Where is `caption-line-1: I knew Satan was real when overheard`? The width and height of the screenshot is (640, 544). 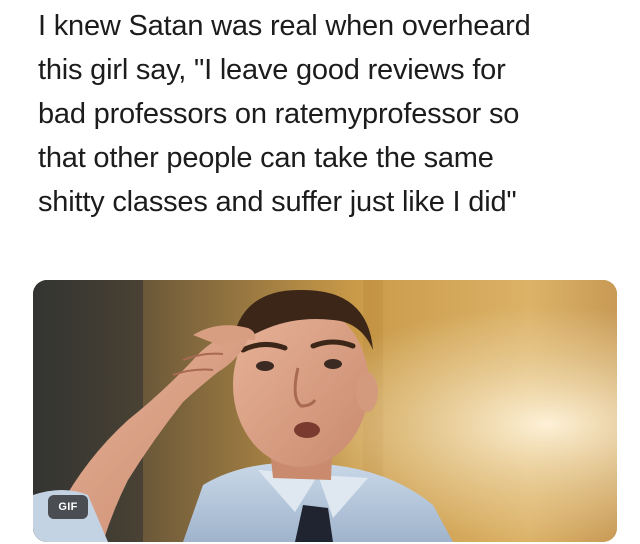 caption-line-1: I knew Satan was real when overheard is located at coordinates (284, 26).